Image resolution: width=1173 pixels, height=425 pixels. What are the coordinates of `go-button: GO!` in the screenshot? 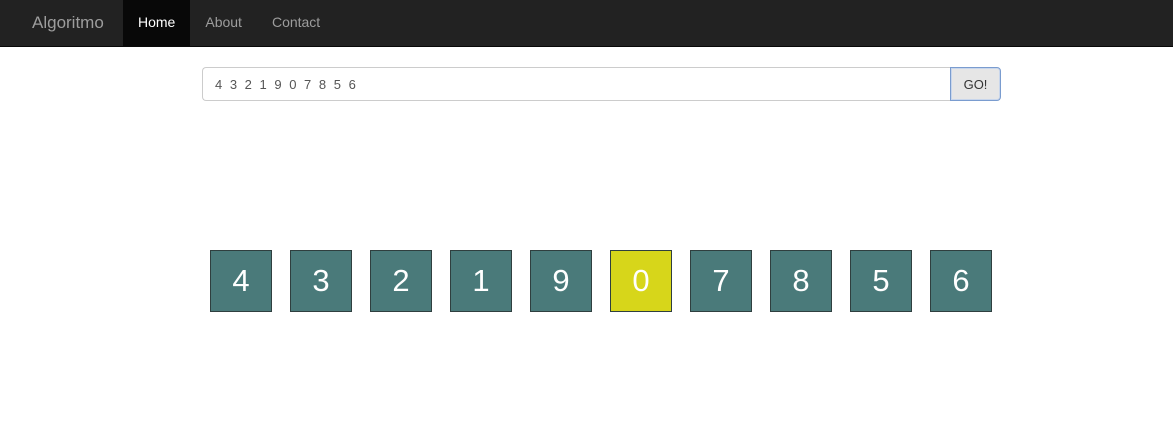 It's located at (975, 84).